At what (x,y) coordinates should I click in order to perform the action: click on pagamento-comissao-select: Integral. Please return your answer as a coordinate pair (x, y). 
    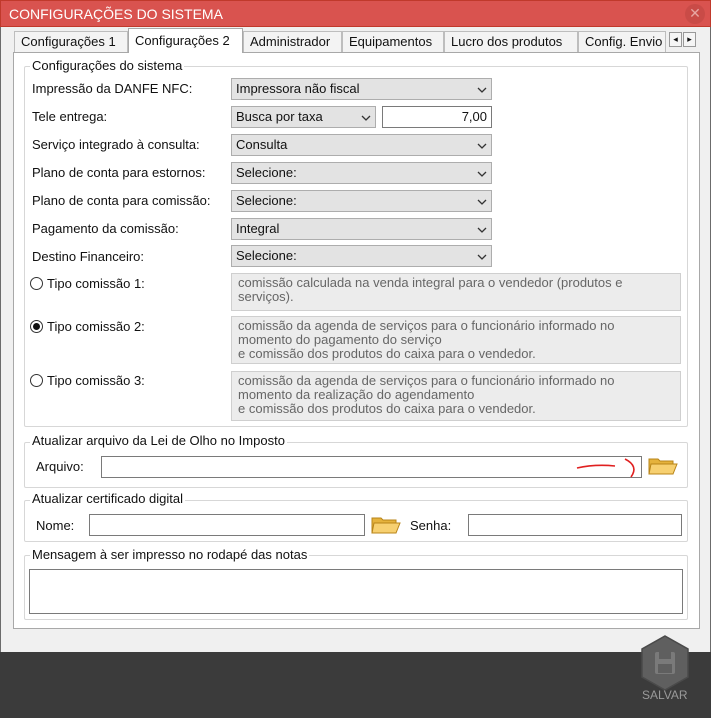
    Looking at the image, I should click on (361, 229).